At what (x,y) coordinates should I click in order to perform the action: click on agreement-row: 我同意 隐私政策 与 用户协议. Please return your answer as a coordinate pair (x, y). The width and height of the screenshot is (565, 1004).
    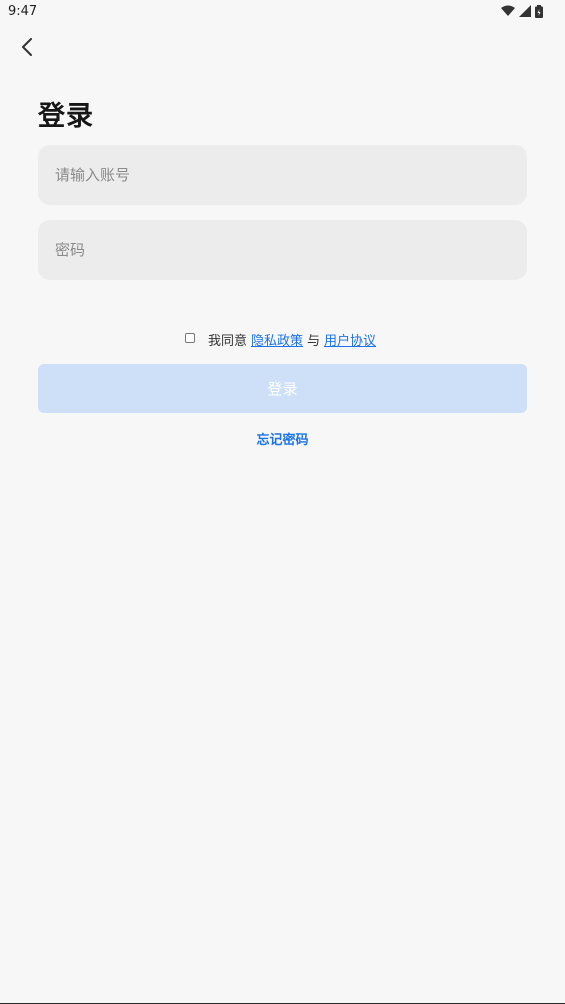
    Looking at the image, I should click on (282, 339).